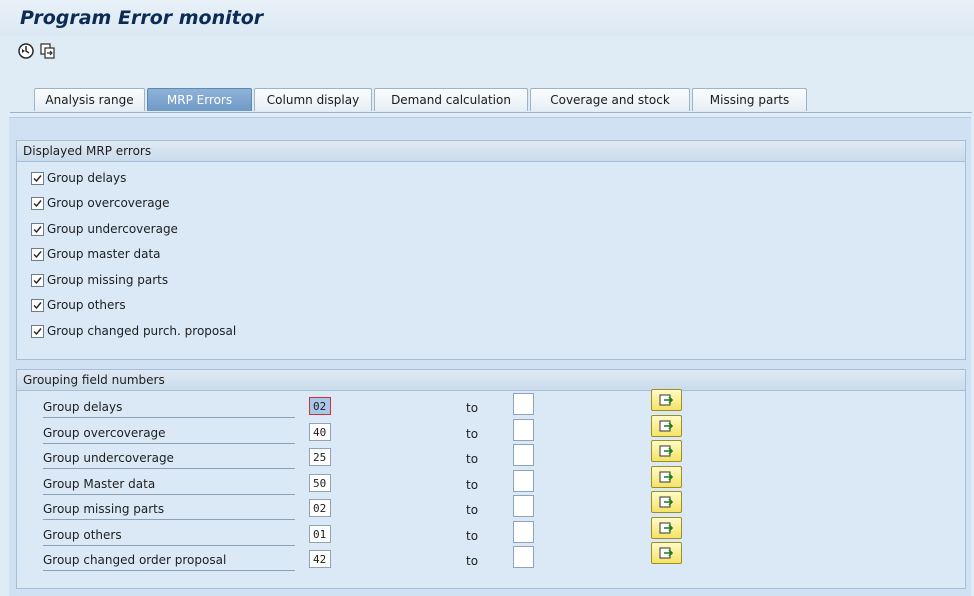 Image resolution: width=974 pixels, height=596 pixels. What do you see at coordinates (112, 229) in the screenshot?
I see `checkbox-label: Group undercoverage` at bounding box center [112, 229].